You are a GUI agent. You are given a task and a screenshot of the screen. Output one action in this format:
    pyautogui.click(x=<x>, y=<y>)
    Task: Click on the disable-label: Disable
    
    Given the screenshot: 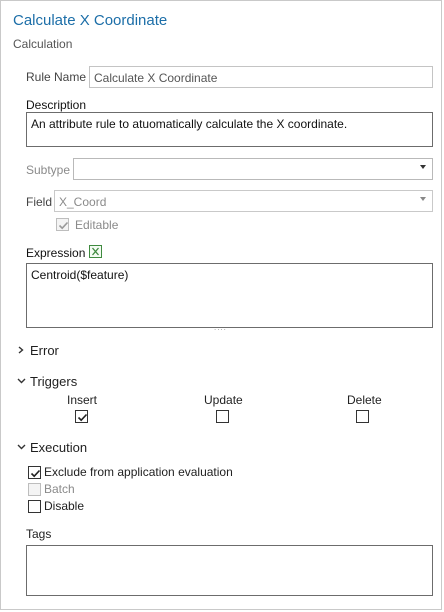 What is the action you would take?
    pyautogui.click(x=64, y=506)
    